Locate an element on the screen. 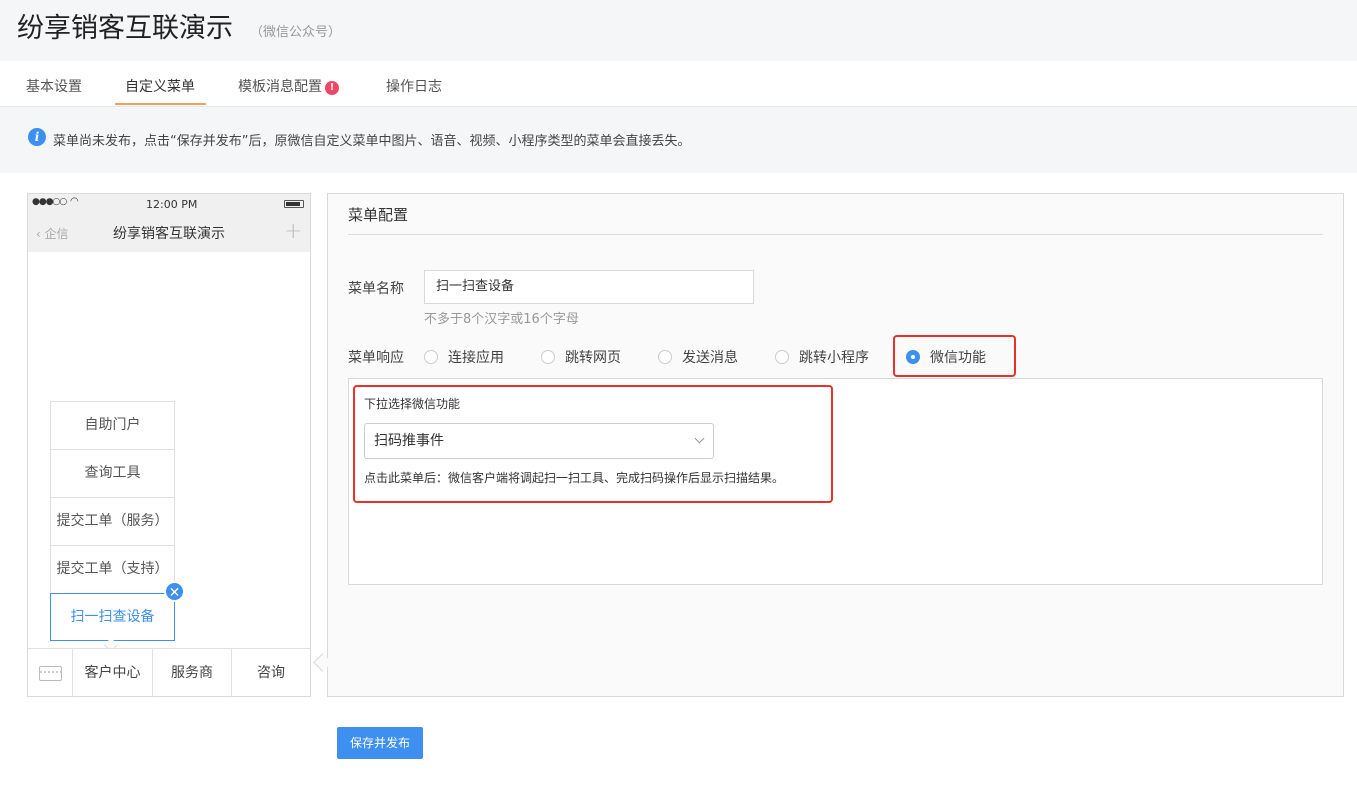 The height and width of the screenshot is (794, 1357). radio-label: 连接应用 is located at coordinates (476, 358).